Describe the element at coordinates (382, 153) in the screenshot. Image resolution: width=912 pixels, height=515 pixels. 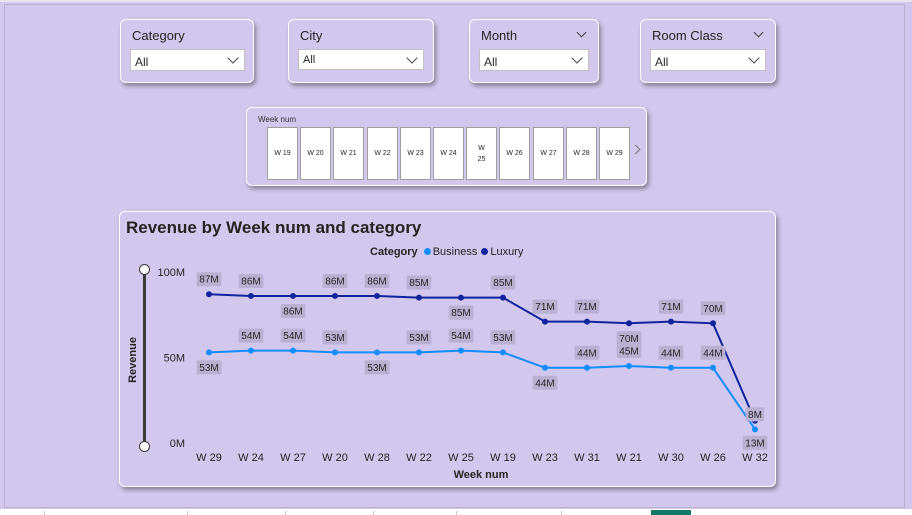
I see `week-tile: W 22` at that location.